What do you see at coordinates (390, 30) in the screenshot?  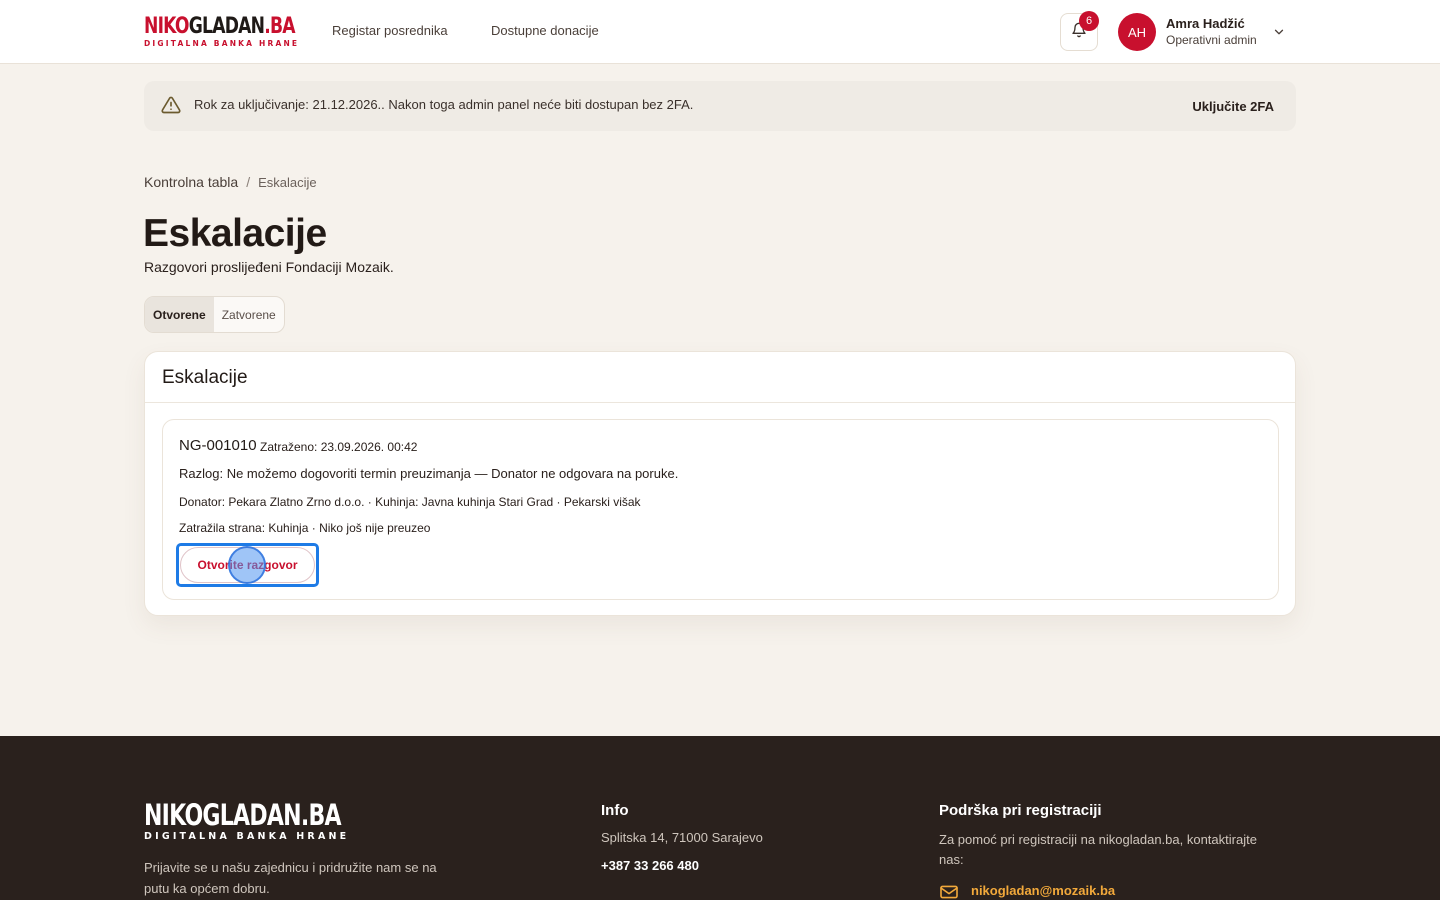 I see `nav-link-registar-posrednika: Registar posrednika` at bounding box center [390, 30].